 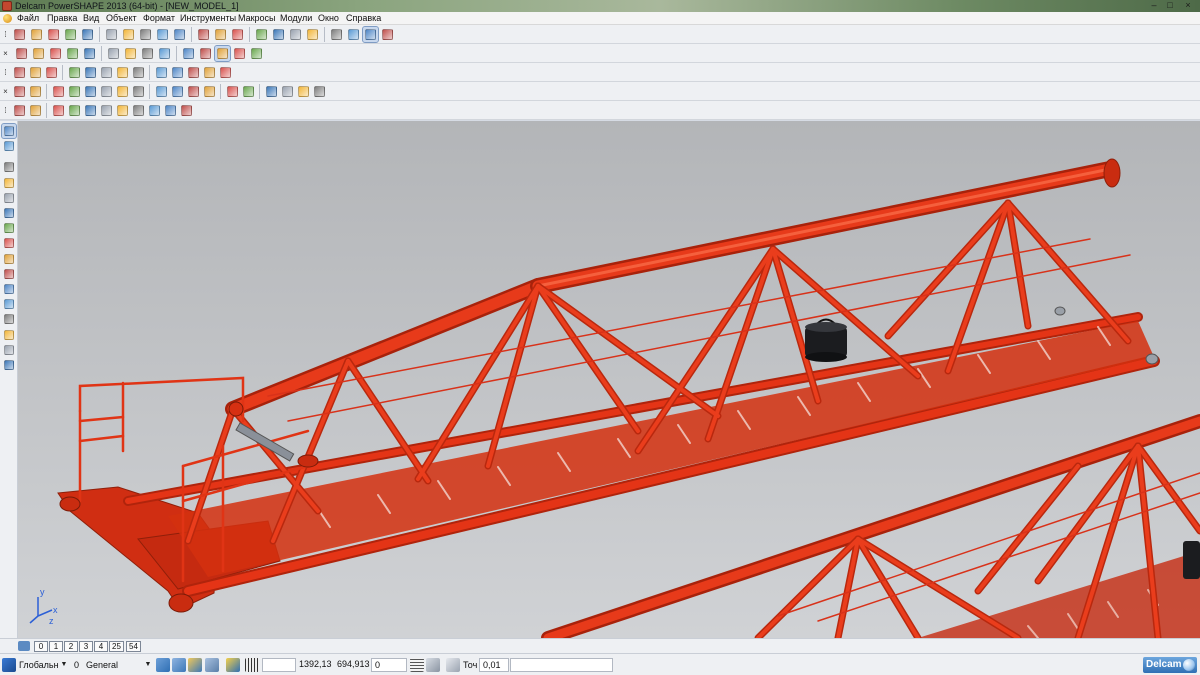 I want to click on solid-c-icon, so click(x=193, y=91).